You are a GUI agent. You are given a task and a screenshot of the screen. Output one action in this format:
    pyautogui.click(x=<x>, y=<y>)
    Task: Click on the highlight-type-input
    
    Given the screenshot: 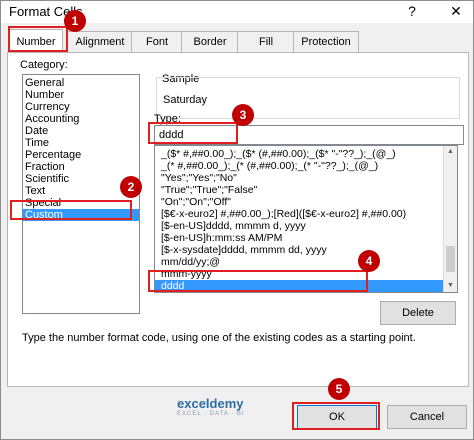 What is the action you would take?
    pyautogui.click(x=193, y=133)
    